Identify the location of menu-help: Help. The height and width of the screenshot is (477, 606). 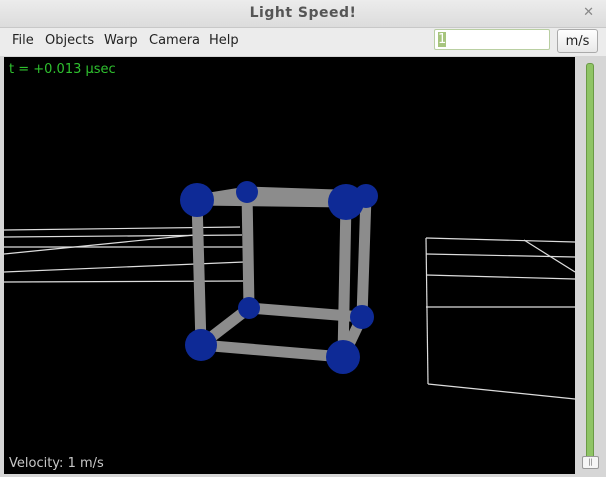
(224, 40).